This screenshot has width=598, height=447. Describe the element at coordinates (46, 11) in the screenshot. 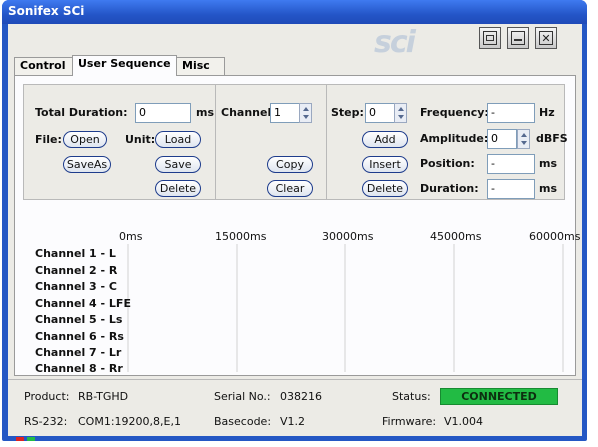

I see `window-title: Sonifex SCi` at that location.